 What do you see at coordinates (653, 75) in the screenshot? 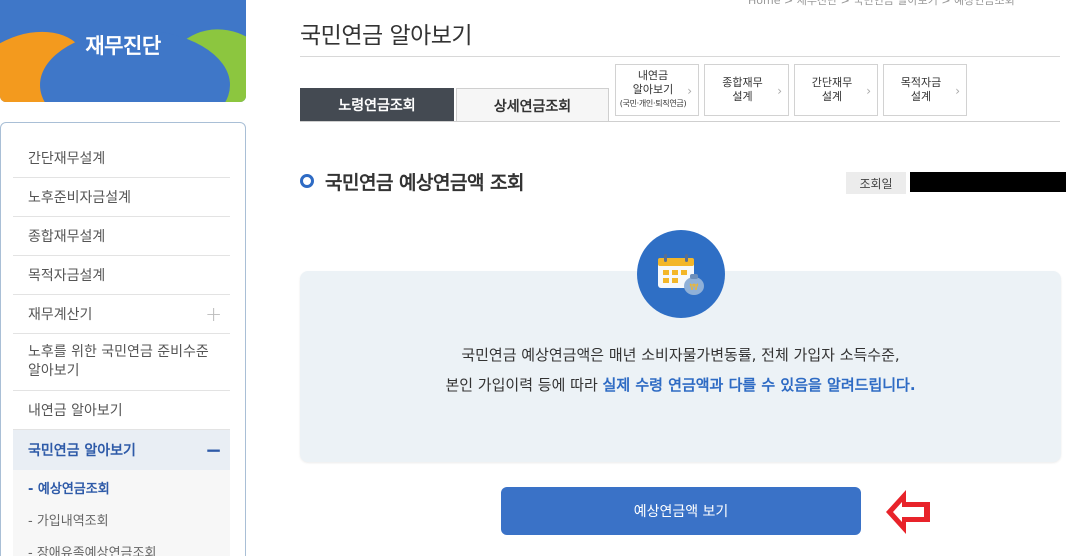
I see `tab-label: 내연금` at bounding box center [653, 75].